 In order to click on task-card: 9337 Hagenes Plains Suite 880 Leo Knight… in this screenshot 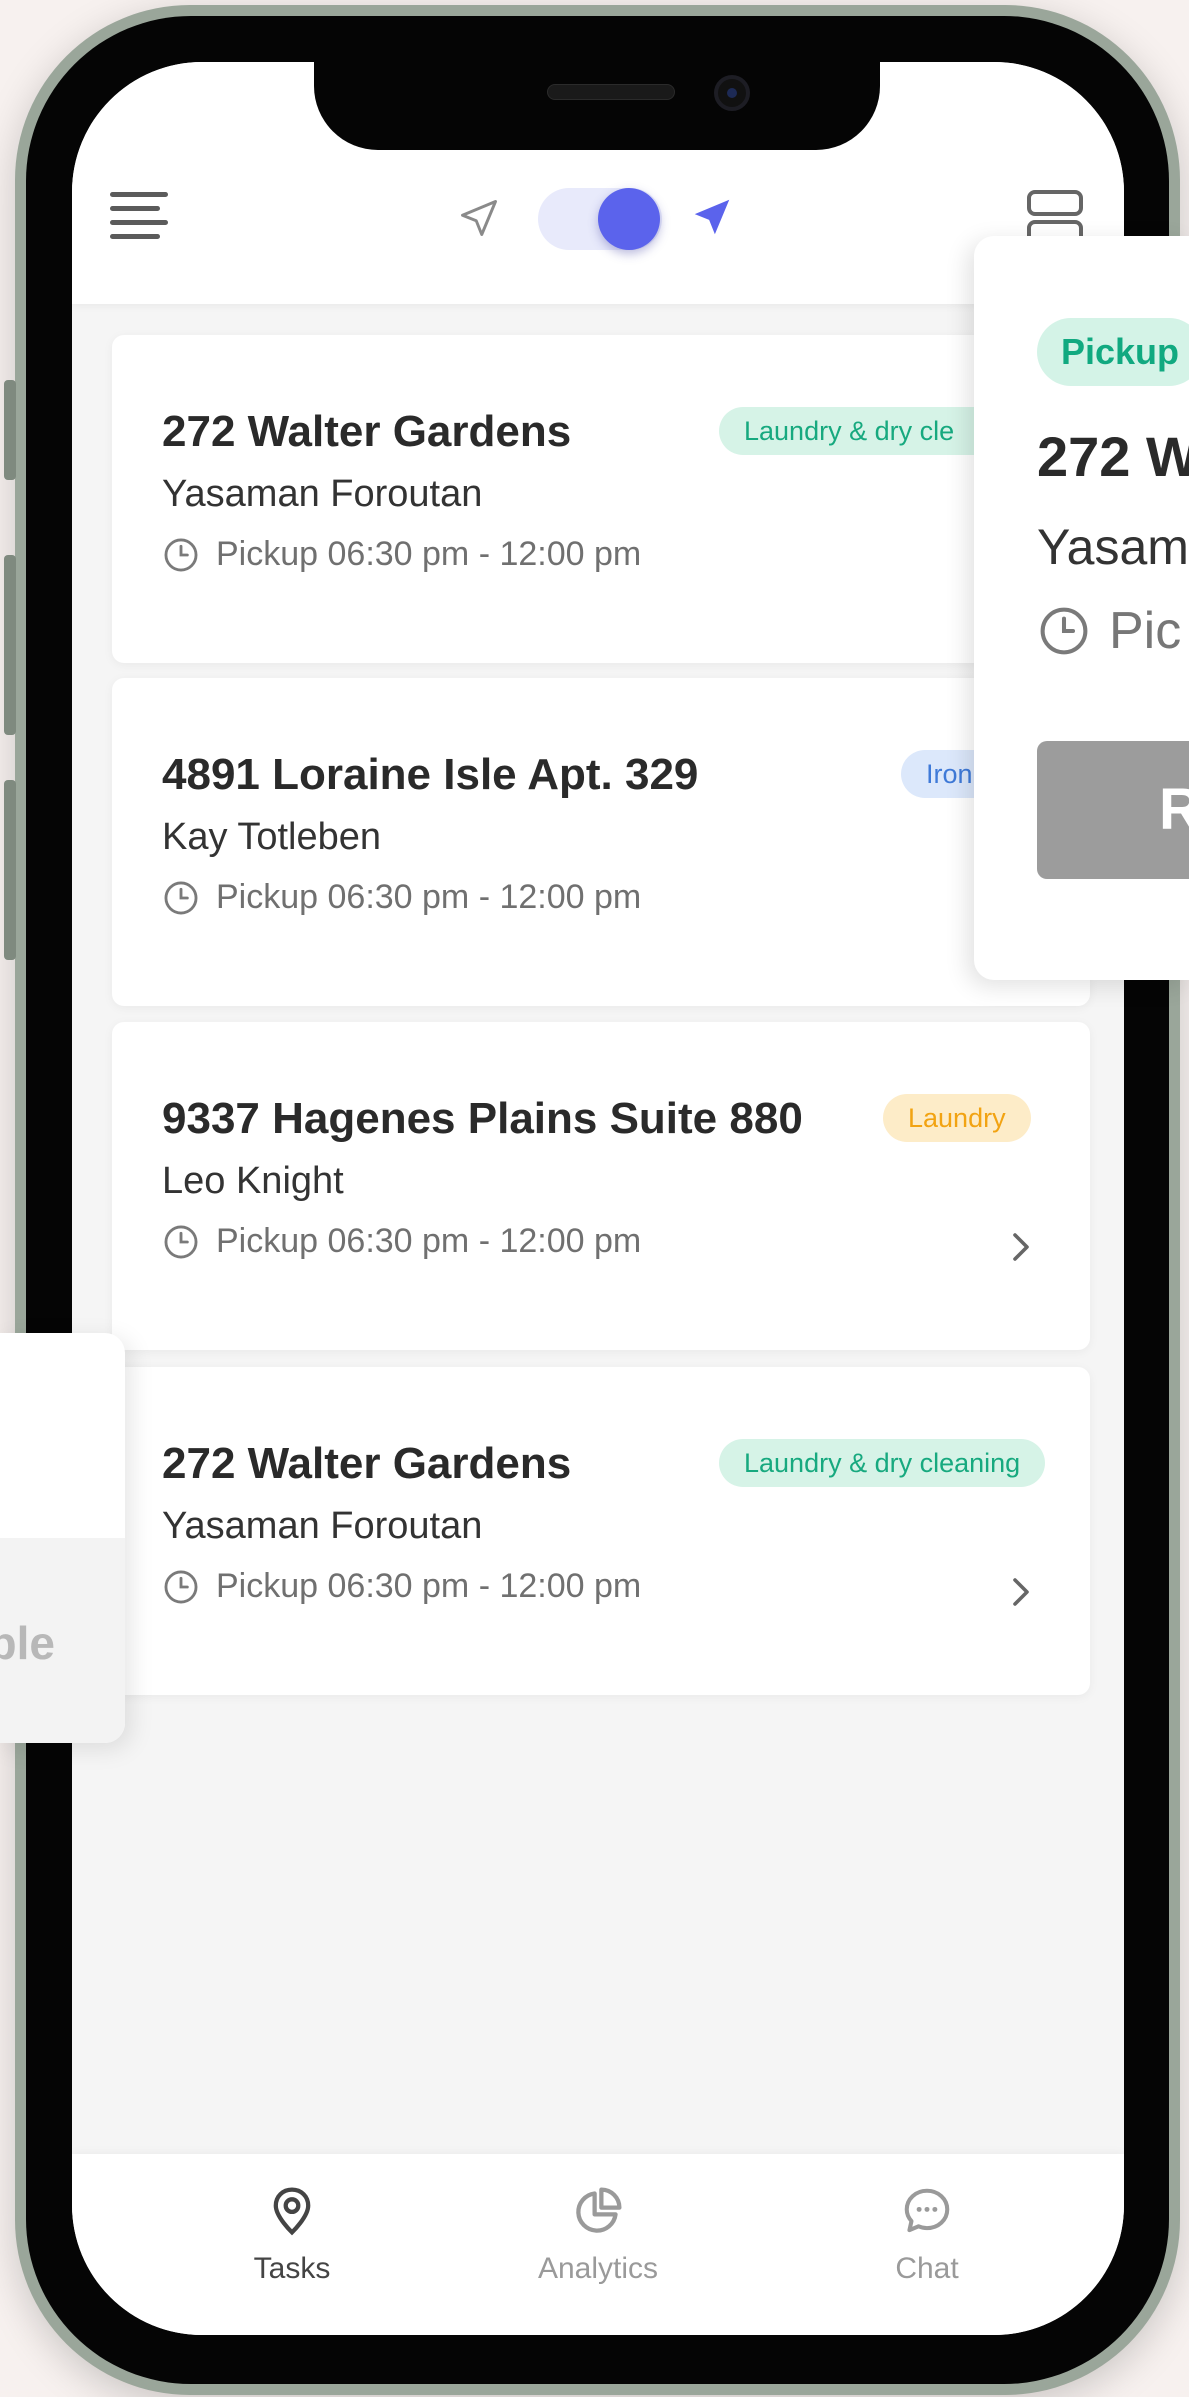, I will do `click(601, 1186)`.